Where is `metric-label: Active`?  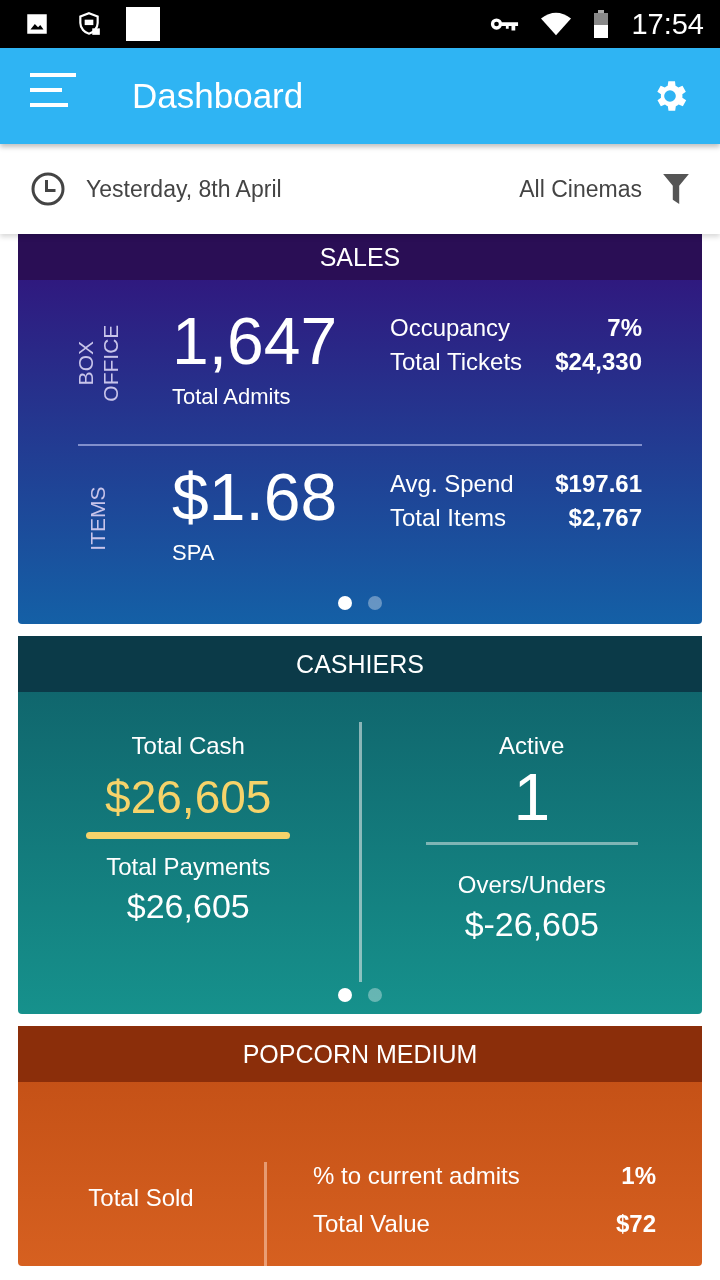 metric-label: Active is located at coordinates (532, 746).